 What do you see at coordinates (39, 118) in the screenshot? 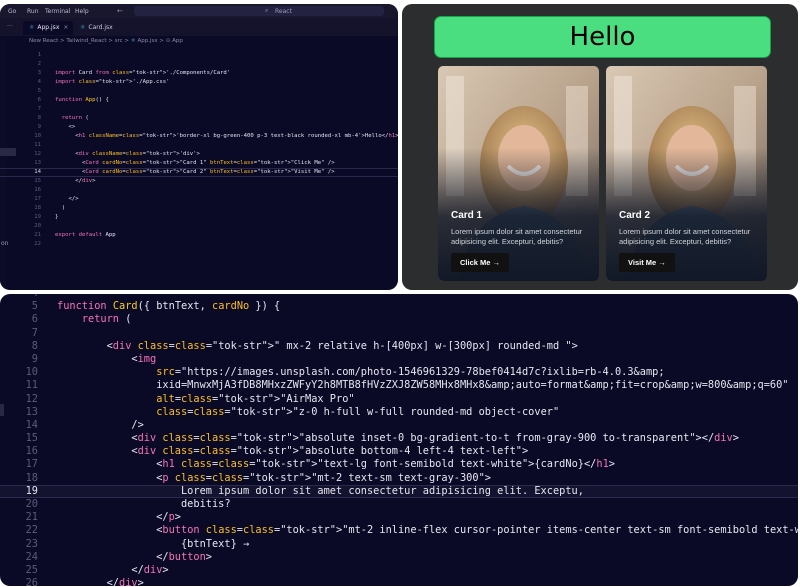
I see `line-number: 8` at bounding box center [39, 118].